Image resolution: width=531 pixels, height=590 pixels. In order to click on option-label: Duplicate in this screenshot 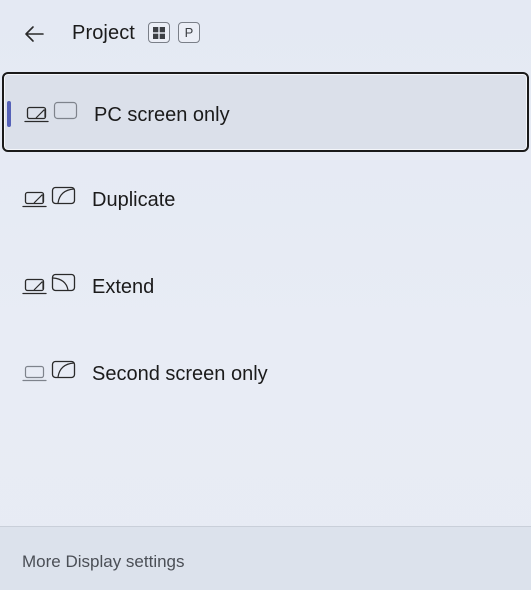, I will do `click(134, 200)`.